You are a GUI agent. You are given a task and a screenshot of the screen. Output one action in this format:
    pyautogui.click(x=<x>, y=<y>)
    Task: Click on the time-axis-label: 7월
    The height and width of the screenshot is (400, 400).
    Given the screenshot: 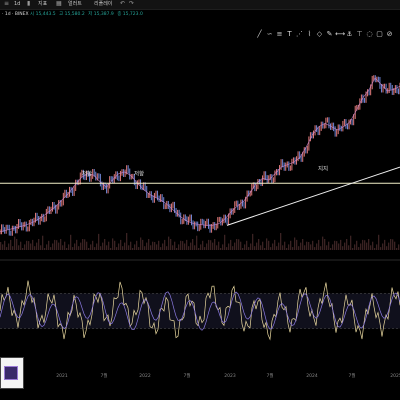 What is the action you would take?
    pyautogui.click(x=103, y=375)
    